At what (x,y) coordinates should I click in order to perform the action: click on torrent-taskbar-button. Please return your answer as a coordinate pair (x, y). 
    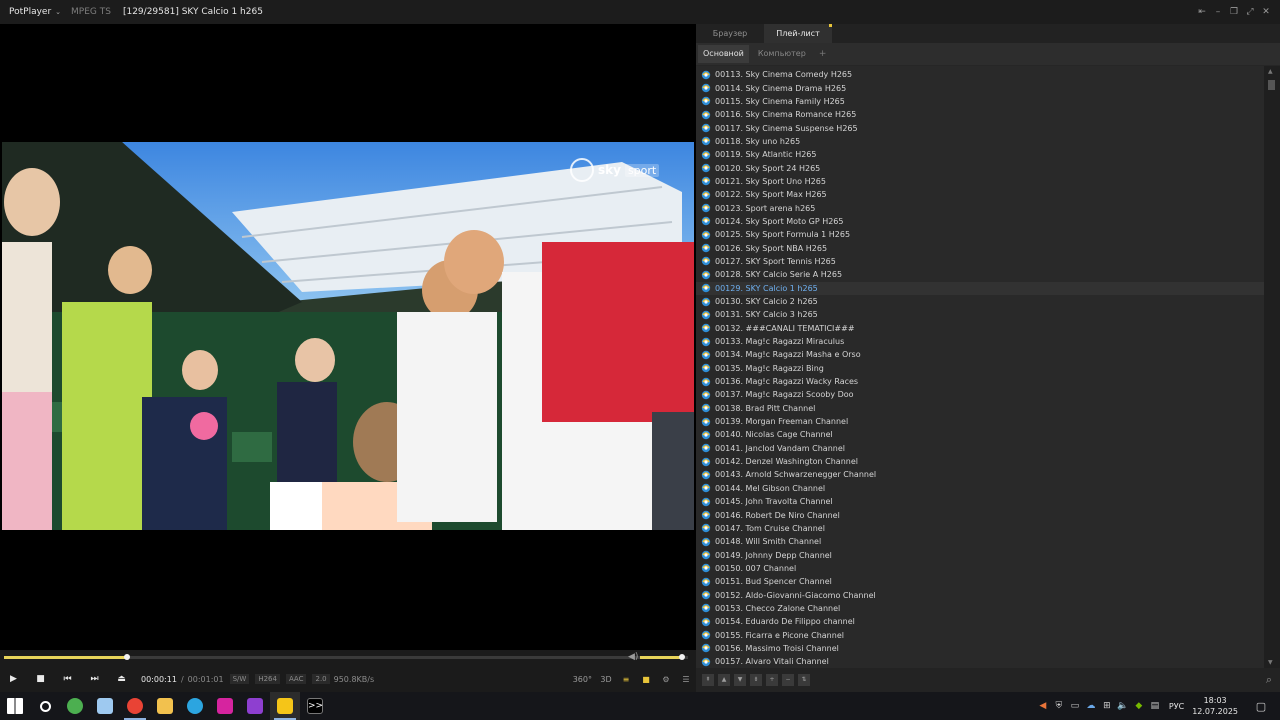
    Looking at the image, I should click on (75, 706).